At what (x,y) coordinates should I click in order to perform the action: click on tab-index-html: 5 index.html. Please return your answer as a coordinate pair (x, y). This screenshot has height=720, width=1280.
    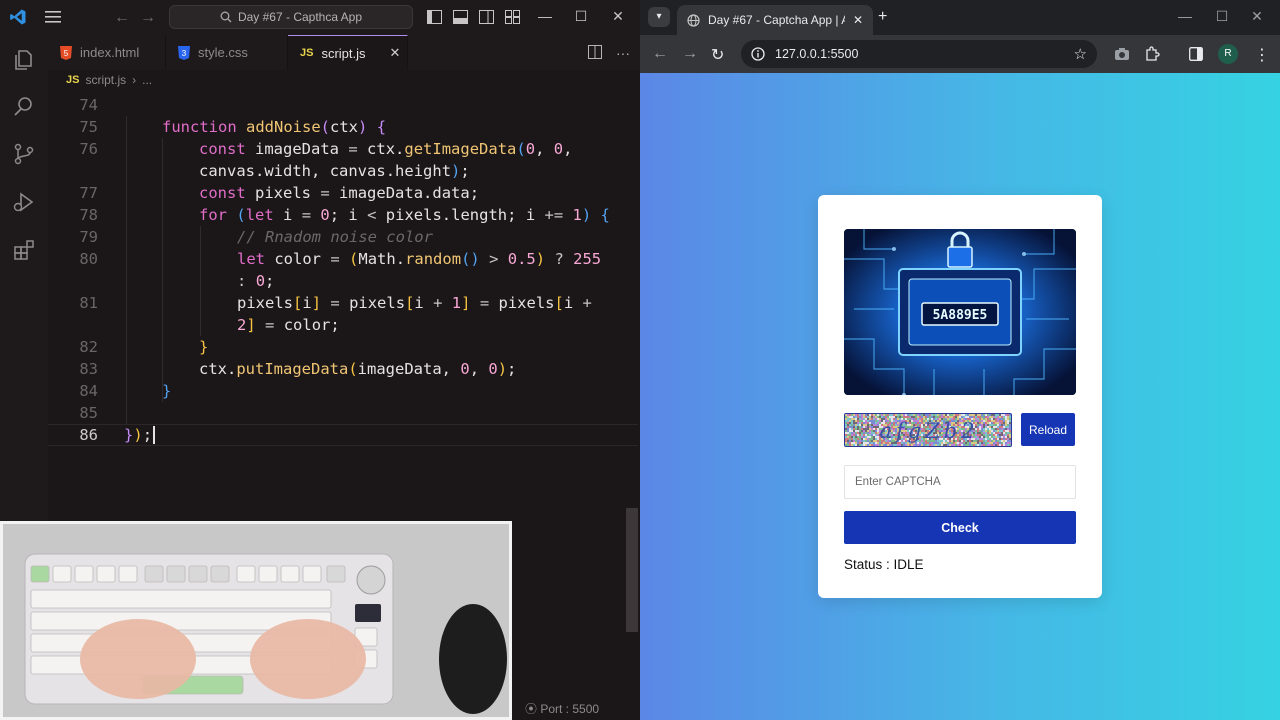
    Looking at the image, I should click on (107, 52).